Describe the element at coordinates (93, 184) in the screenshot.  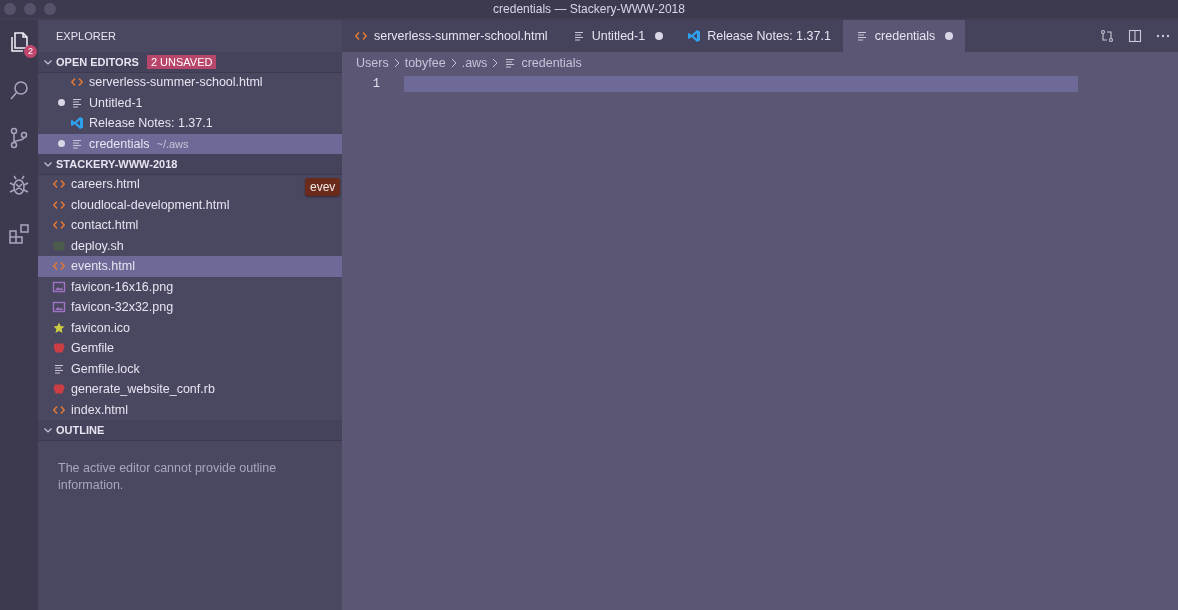
I see `file-item: careers.html` at that location.